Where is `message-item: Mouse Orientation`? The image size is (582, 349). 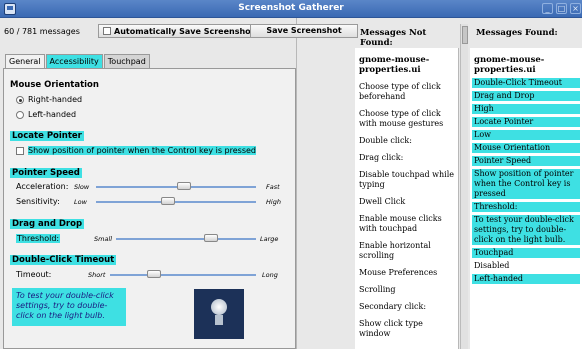 message-item: Mouse Orientation is located at coordinates (526, 148).